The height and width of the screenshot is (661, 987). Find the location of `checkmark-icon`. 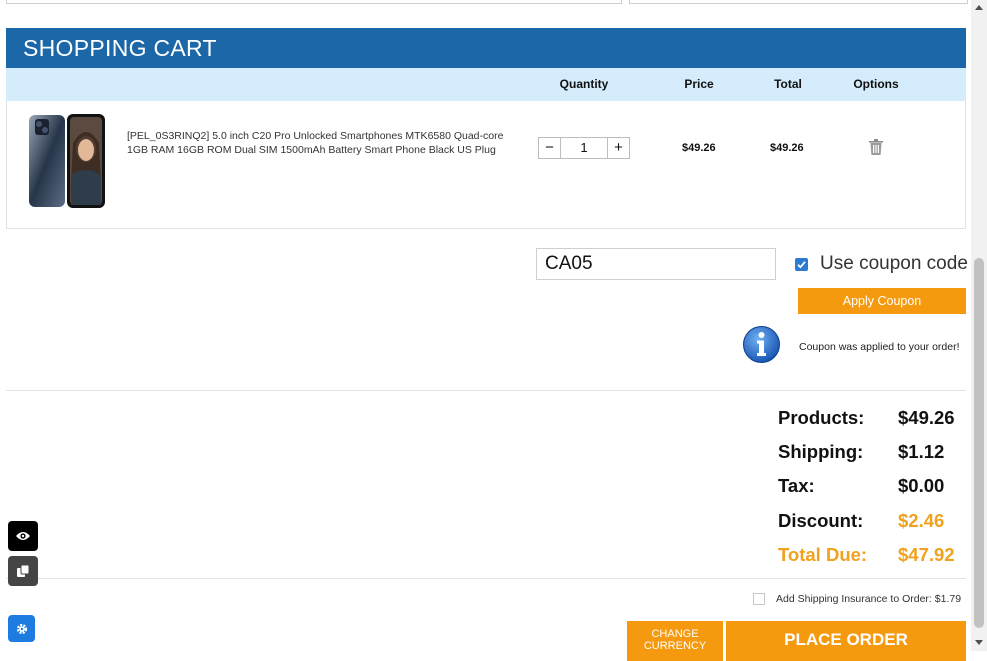

checkmark-icon is located at coordinates (801, 265).